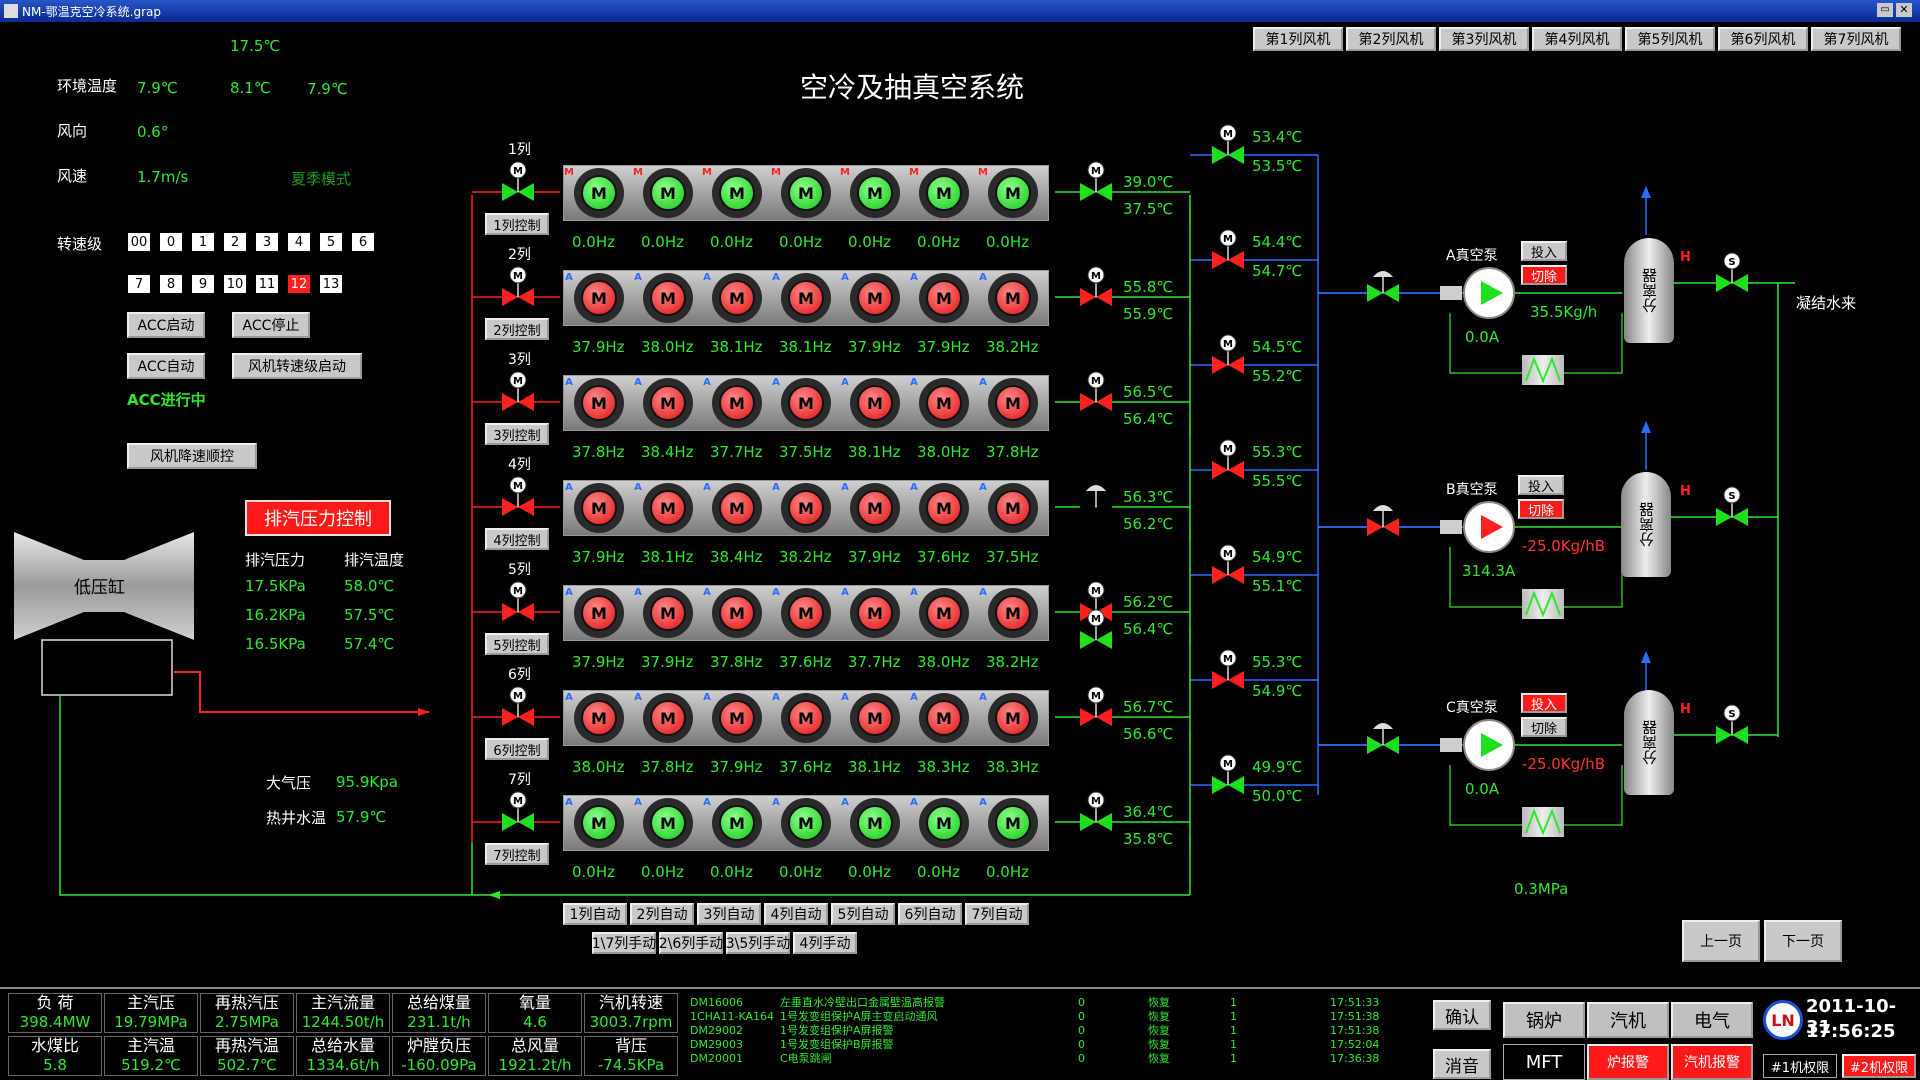  What do you see at coordinates (595, 914) in the screenshot?
I see `auto-button-1: 1列自动` at bounding box center [595, 914].